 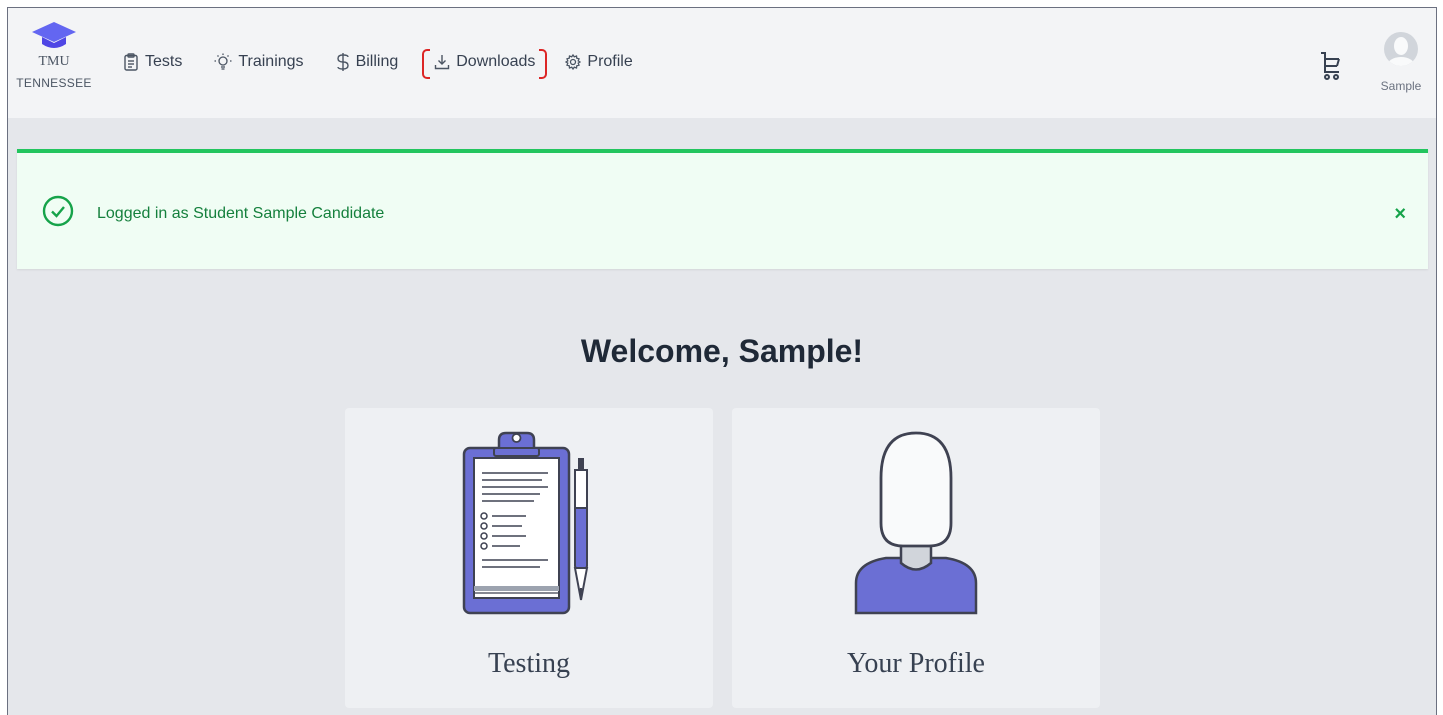 What do you see at coordinates (610, 61) in the screenshot?
I see `nav-item-label: Profile` at bounding box center [610, 61].